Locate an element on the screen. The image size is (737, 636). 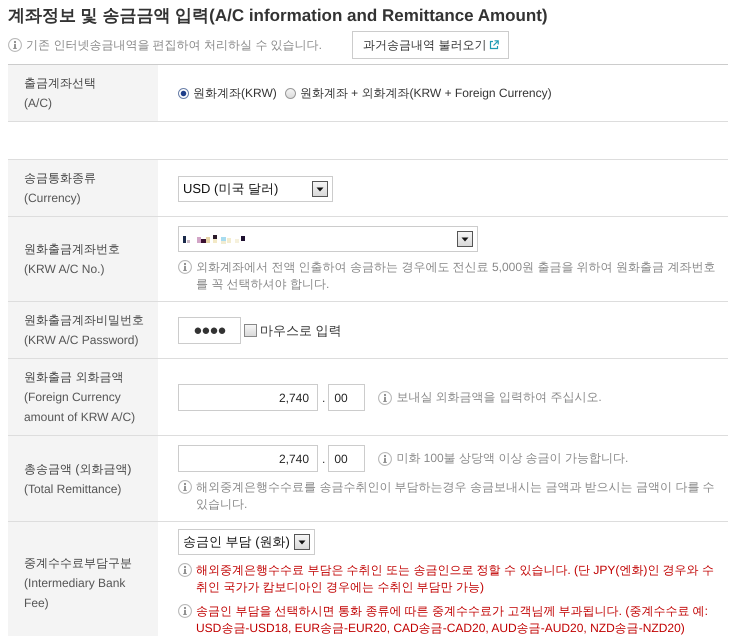
field-label-english: (Intermediary Bank Fee) is located at coordinates (75, 593).